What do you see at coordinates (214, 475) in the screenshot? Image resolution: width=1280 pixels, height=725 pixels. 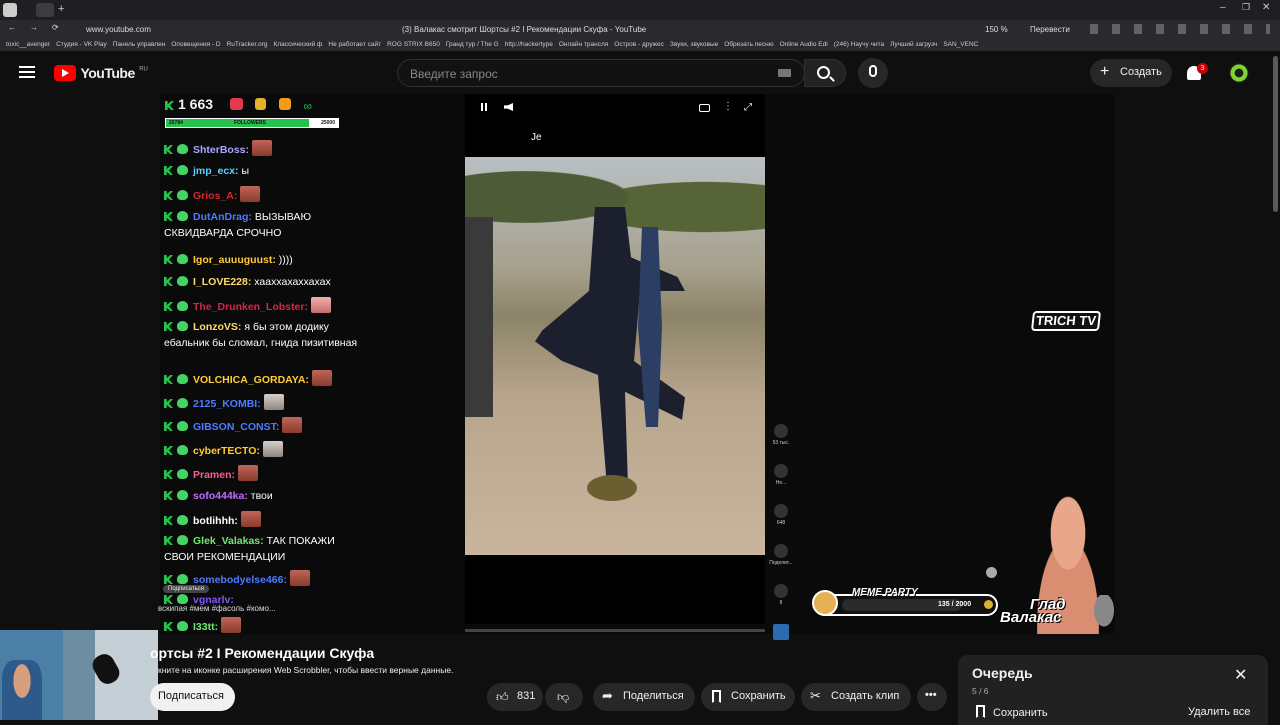 I see `chat-username: Pramen:` at bounding box center [214, 475].